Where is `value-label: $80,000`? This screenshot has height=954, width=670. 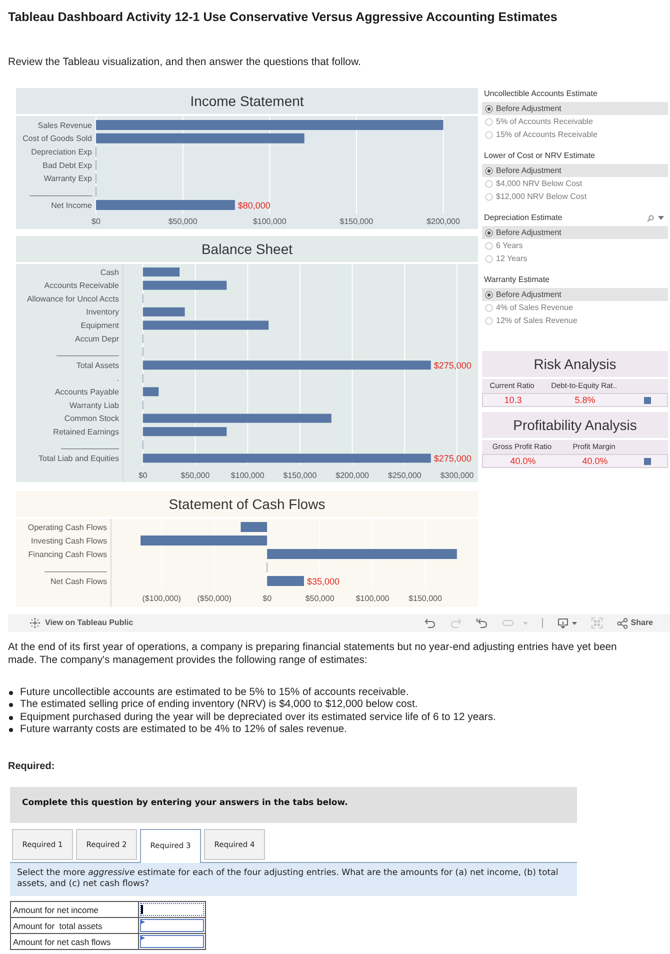
value-label: $80,000 is located at coordinates (254, 205).